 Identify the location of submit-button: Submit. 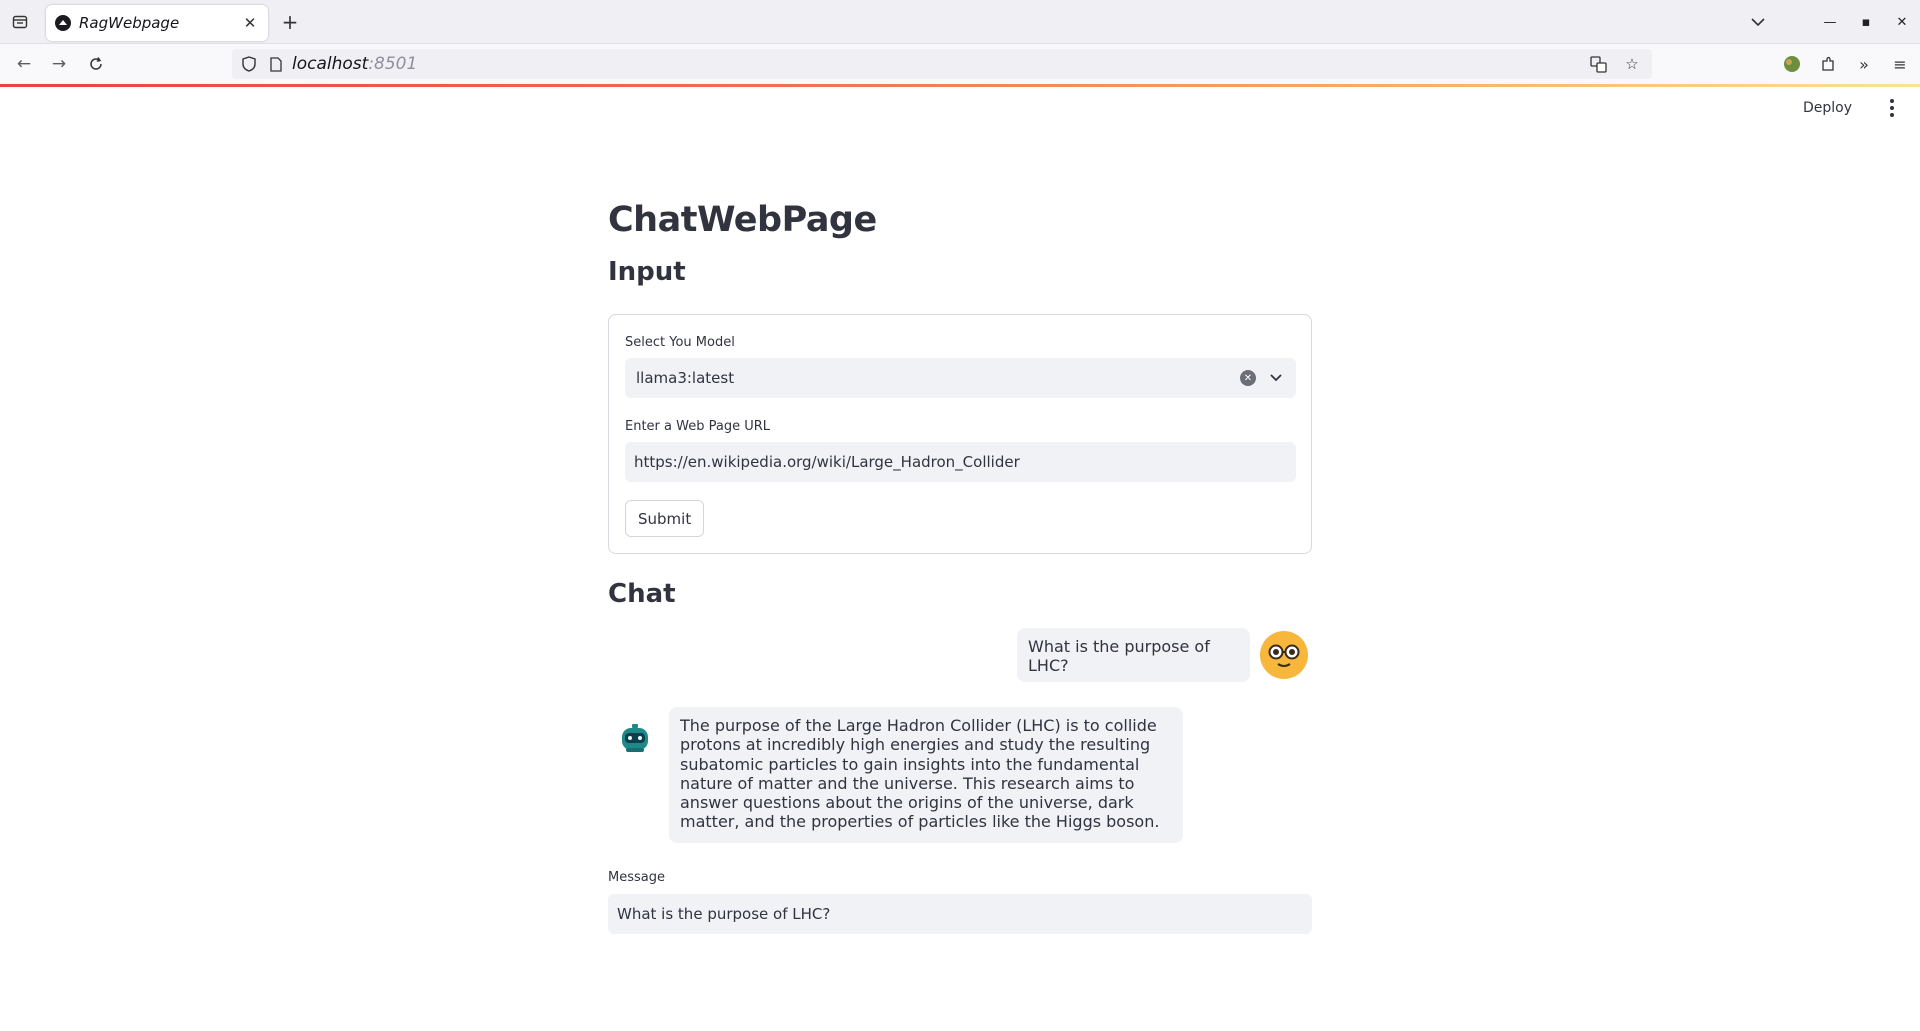
(665, 518).